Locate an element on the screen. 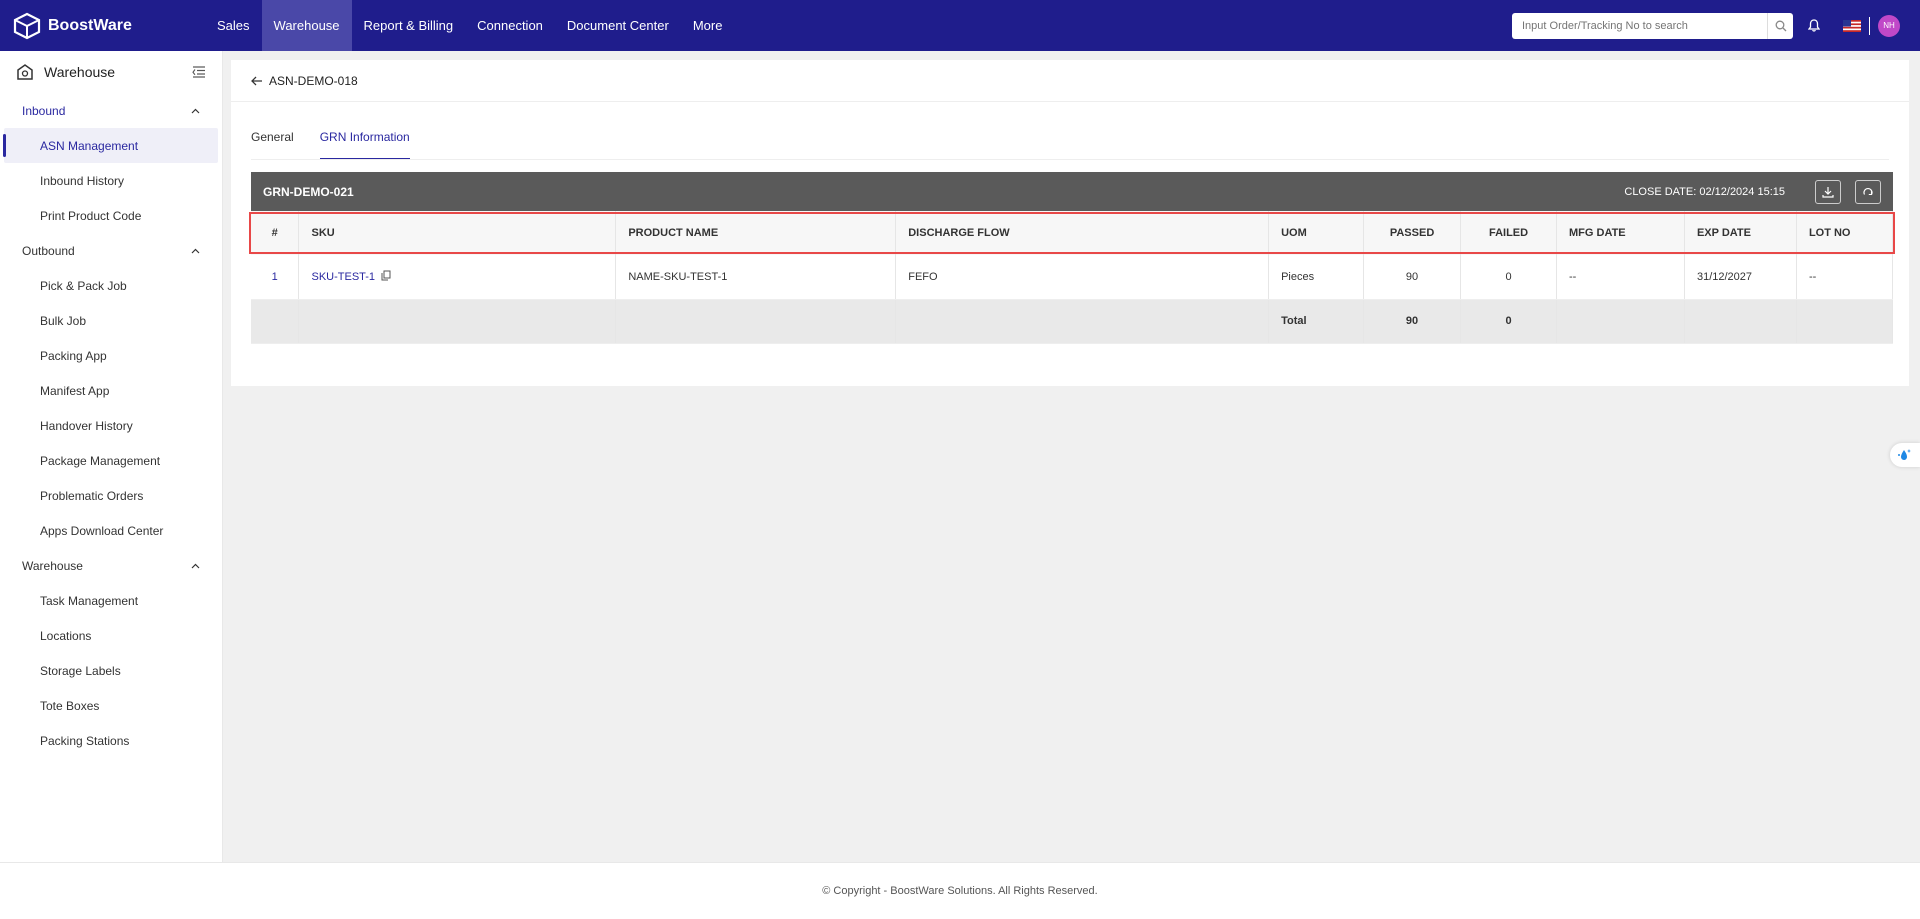  notification-button is located at coordinates (1814, 26).